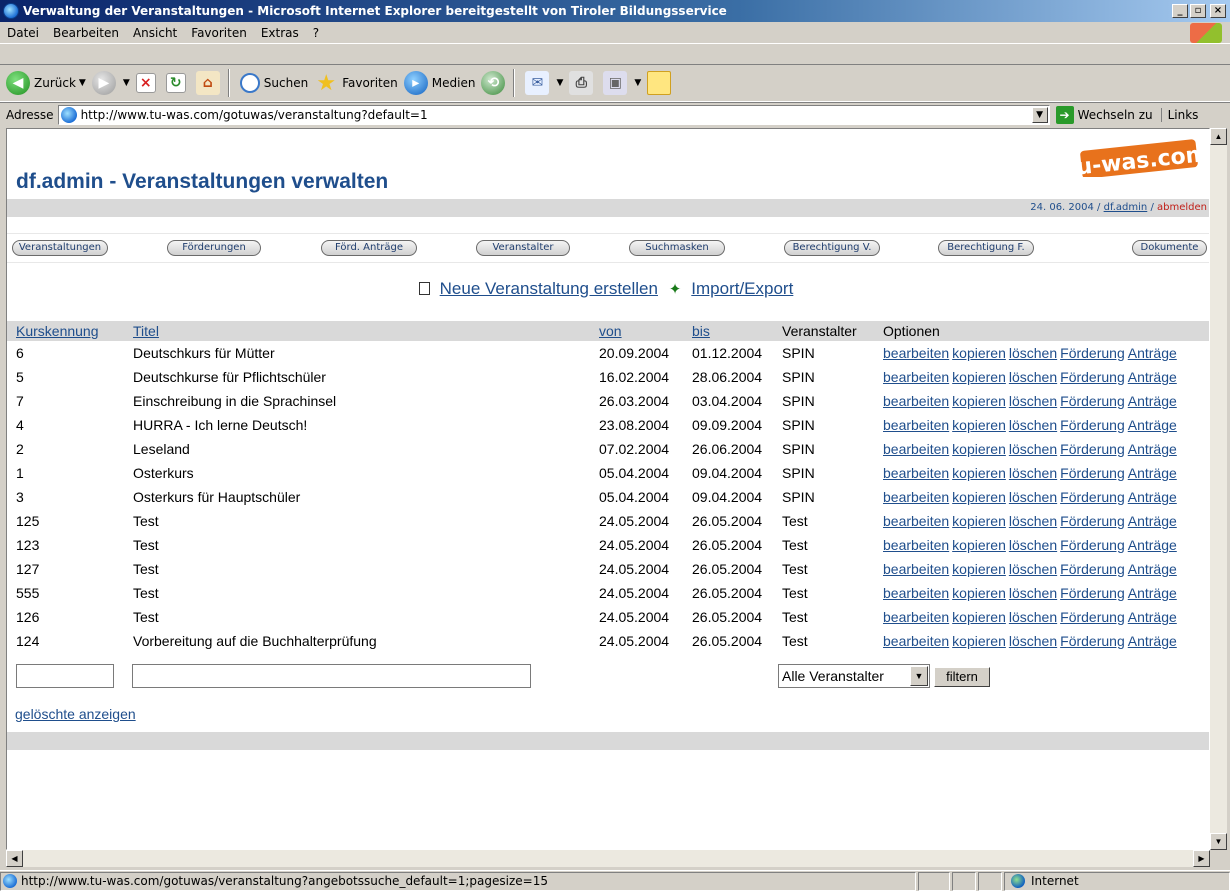 The width and height of the screenshot is (1230, 891). Describe the element at coordinates (622, 83) in the screenshot. I see `edit-button: ▣ ▼` at that location.